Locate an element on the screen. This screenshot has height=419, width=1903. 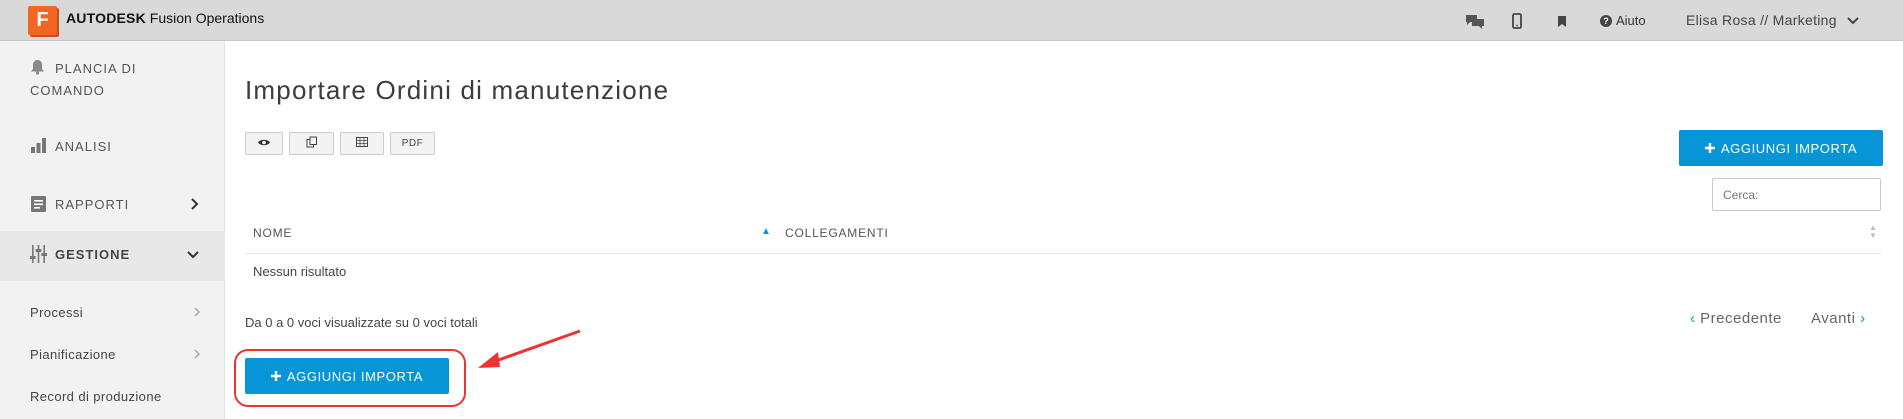
bookmark-icon is located at coordinates (1562, 21).